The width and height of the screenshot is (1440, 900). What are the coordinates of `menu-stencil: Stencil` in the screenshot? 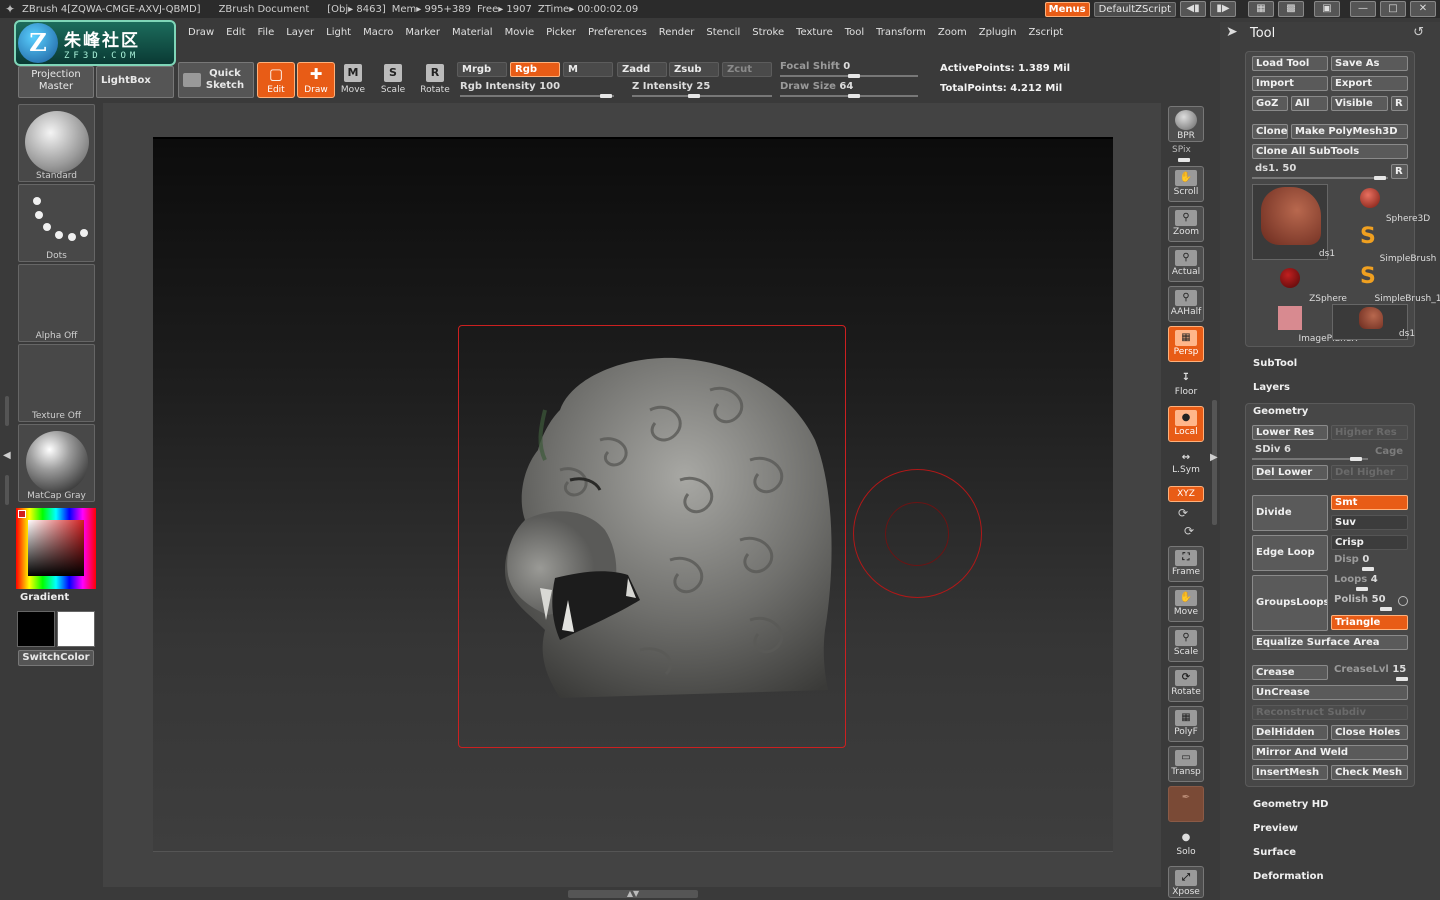 It's located at (723, 32).